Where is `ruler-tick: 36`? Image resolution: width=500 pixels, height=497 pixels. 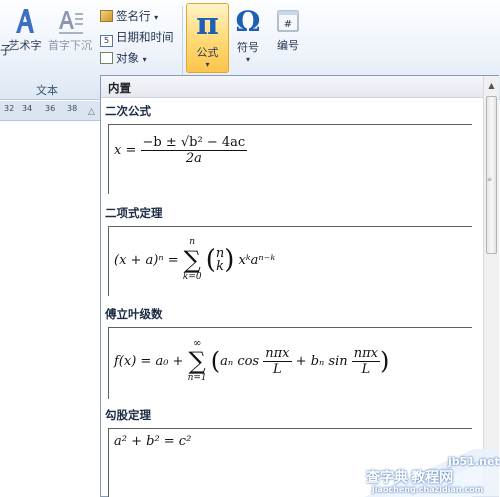
ruler-tick: 36 is located at coordinates (50, 108).